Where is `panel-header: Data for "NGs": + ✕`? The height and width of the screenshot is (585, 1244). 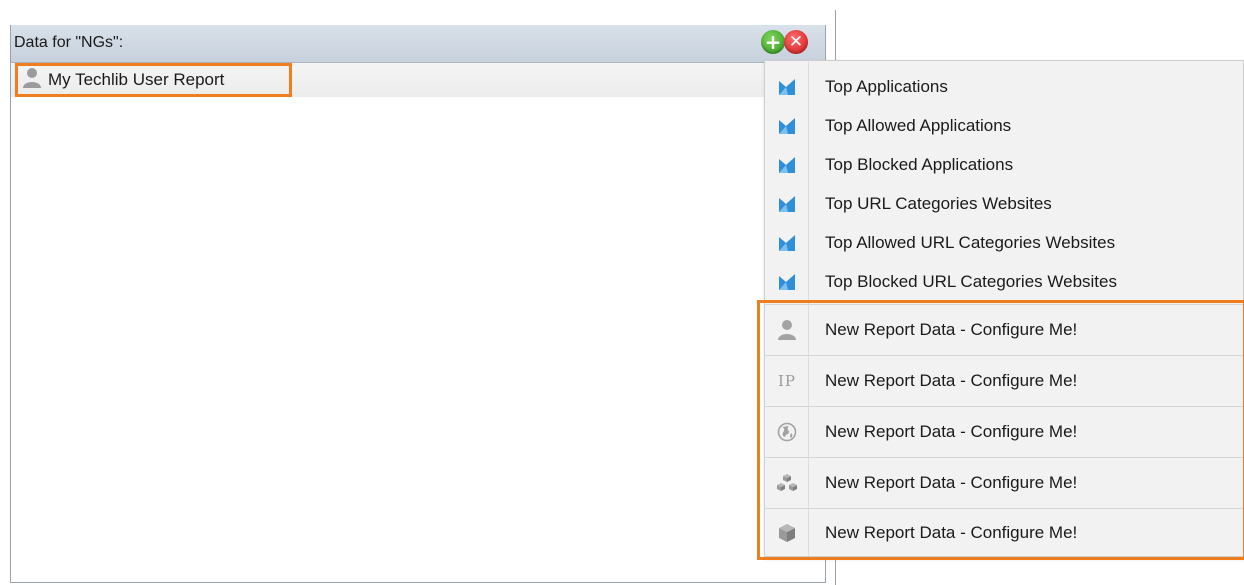 panel-header: Data for "NGs": + ✕ is located at coordinates (418, 44).